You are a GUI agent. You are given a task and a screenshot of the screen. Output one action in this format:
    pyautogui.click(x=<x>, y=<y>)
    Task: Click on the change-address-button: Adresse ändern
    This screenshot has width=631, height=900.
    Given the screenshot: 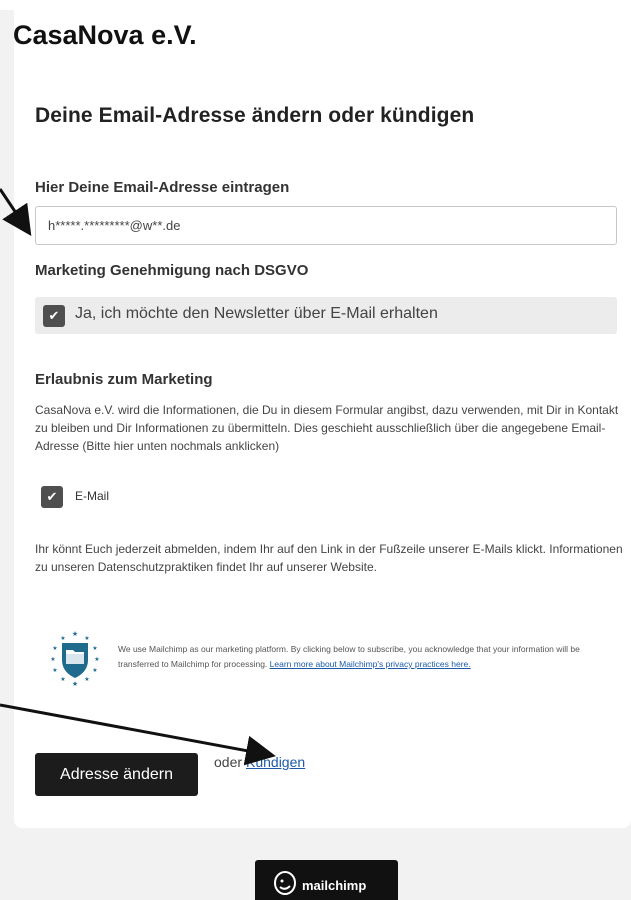 What is the action you would take?
    pyautogui.click(x=116, y=774)
    